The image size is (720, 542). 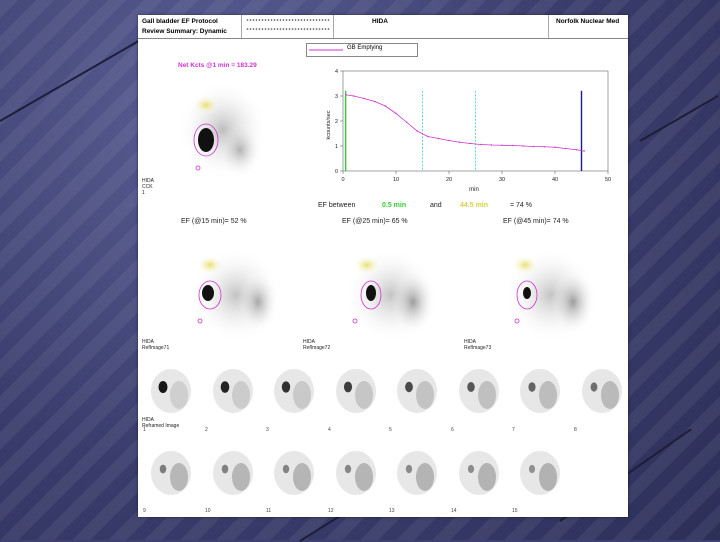 What do you see at coordinates (336, 172) in the screenshot?
I see `y-tick-label: 0` at bounding box center [336, 172].